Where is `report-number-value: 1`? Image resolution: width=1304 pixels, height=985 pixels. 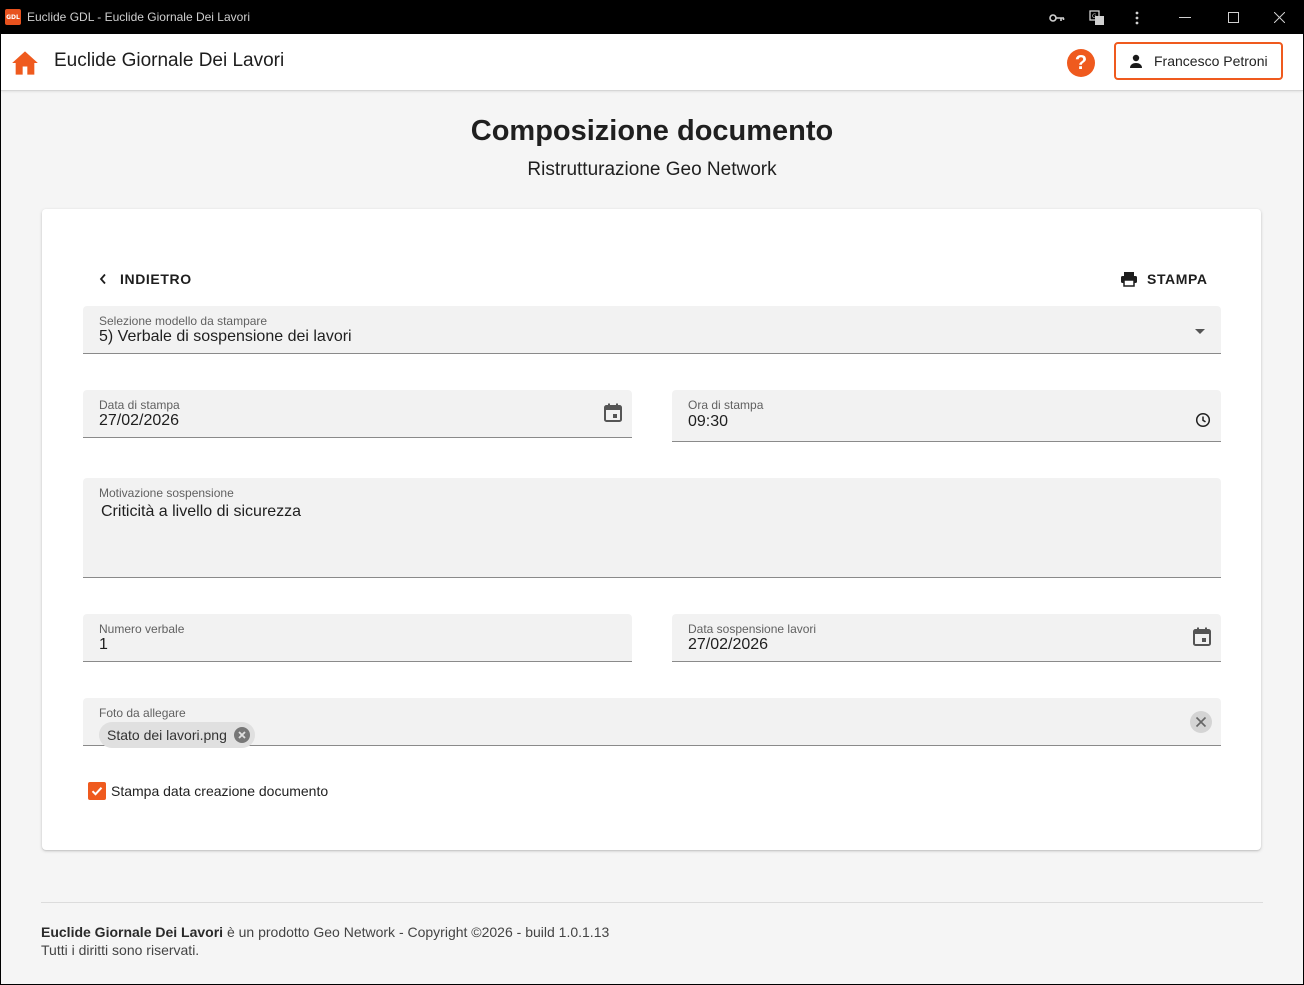 report-number-value: 1 is located at coordinates (103, 644).